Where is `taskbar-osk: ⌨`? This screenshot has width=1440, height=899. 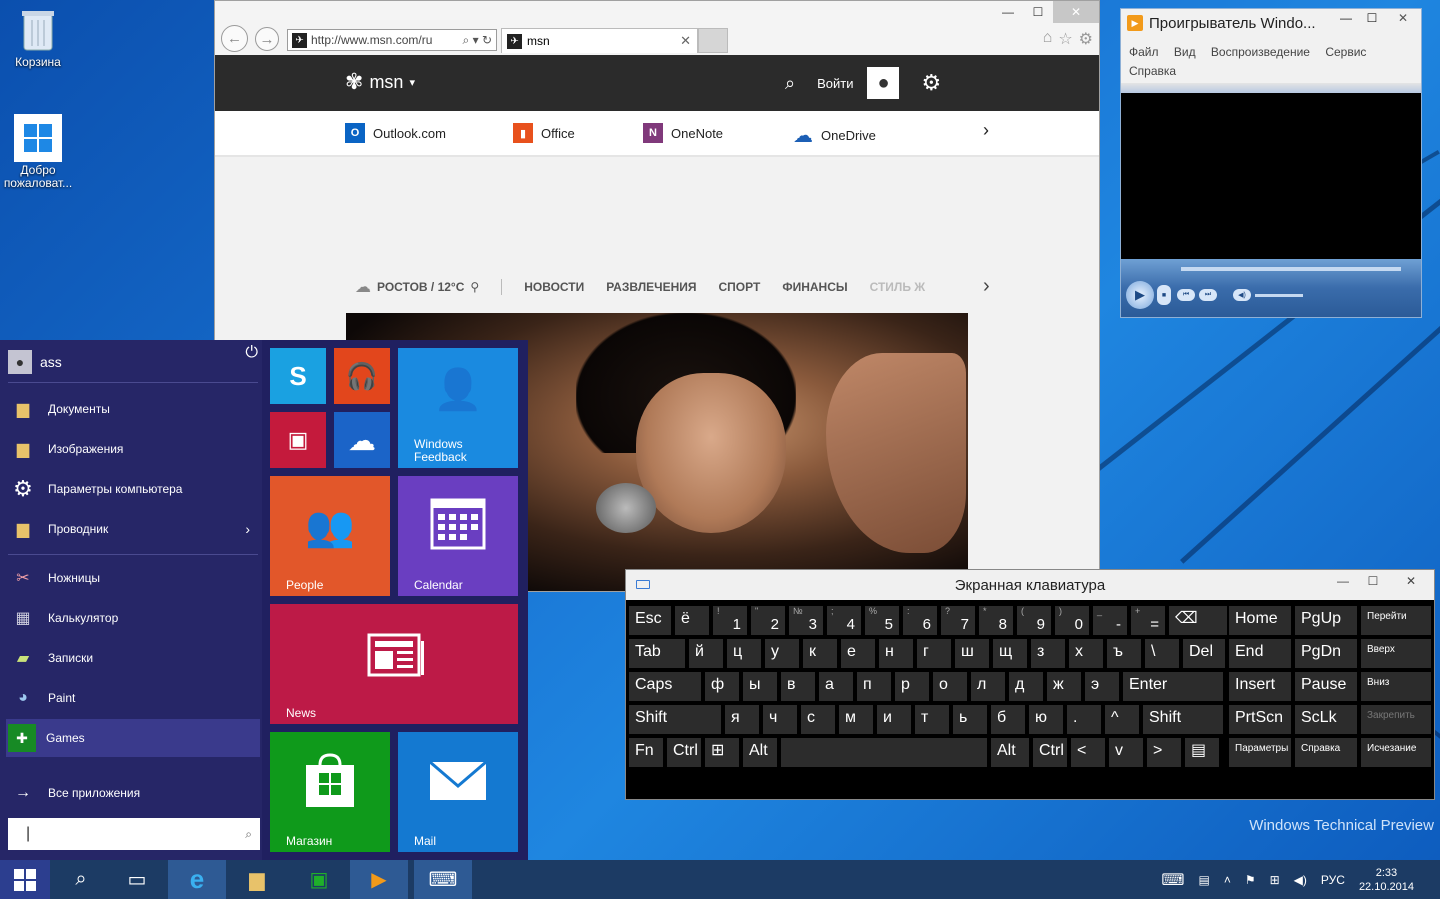
taskbar-osk: ⌨ is located at coordinates (443, 879).